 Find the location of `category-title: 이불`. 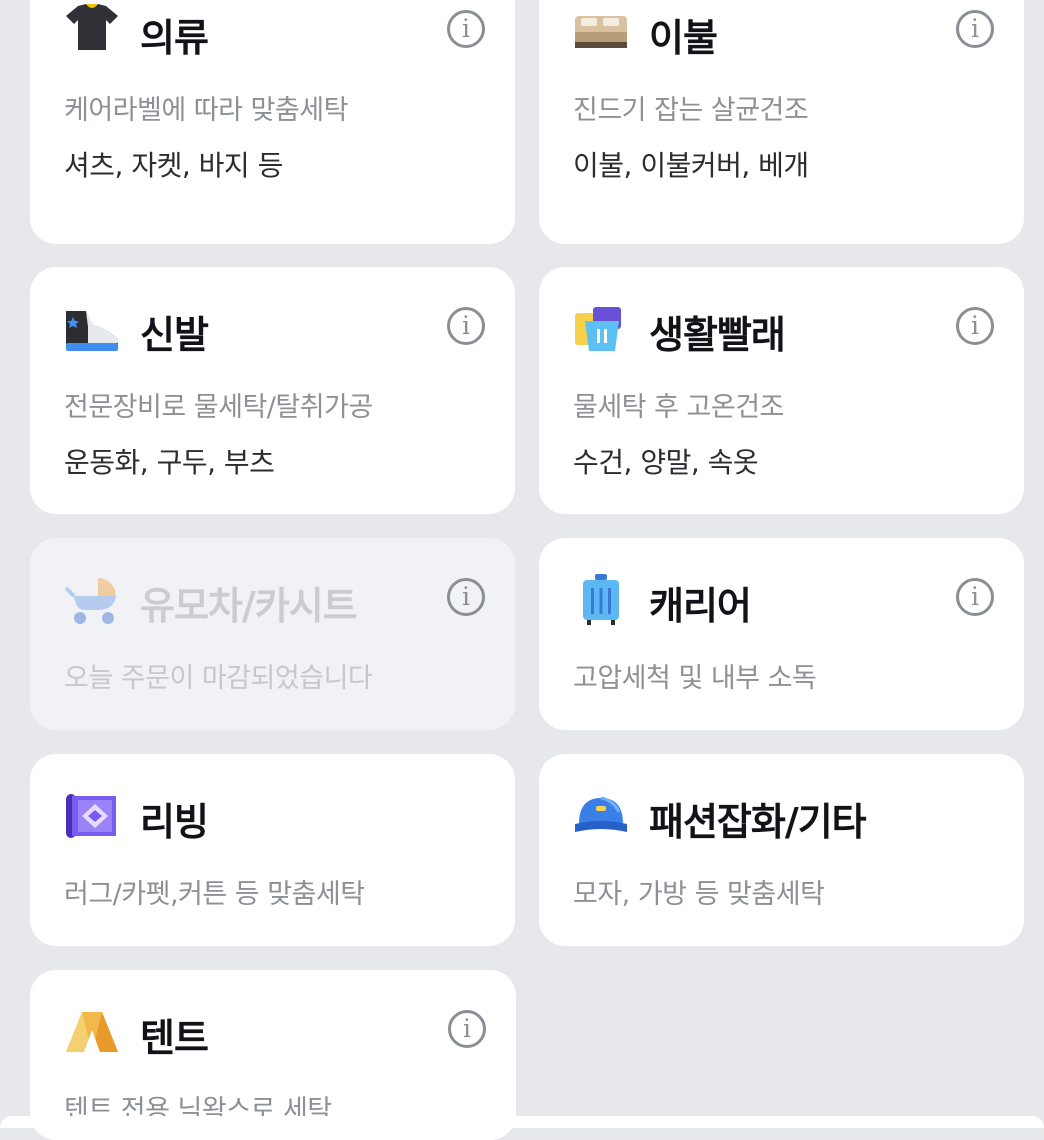

category-title: 이불 is located at coordinates (683, 38).